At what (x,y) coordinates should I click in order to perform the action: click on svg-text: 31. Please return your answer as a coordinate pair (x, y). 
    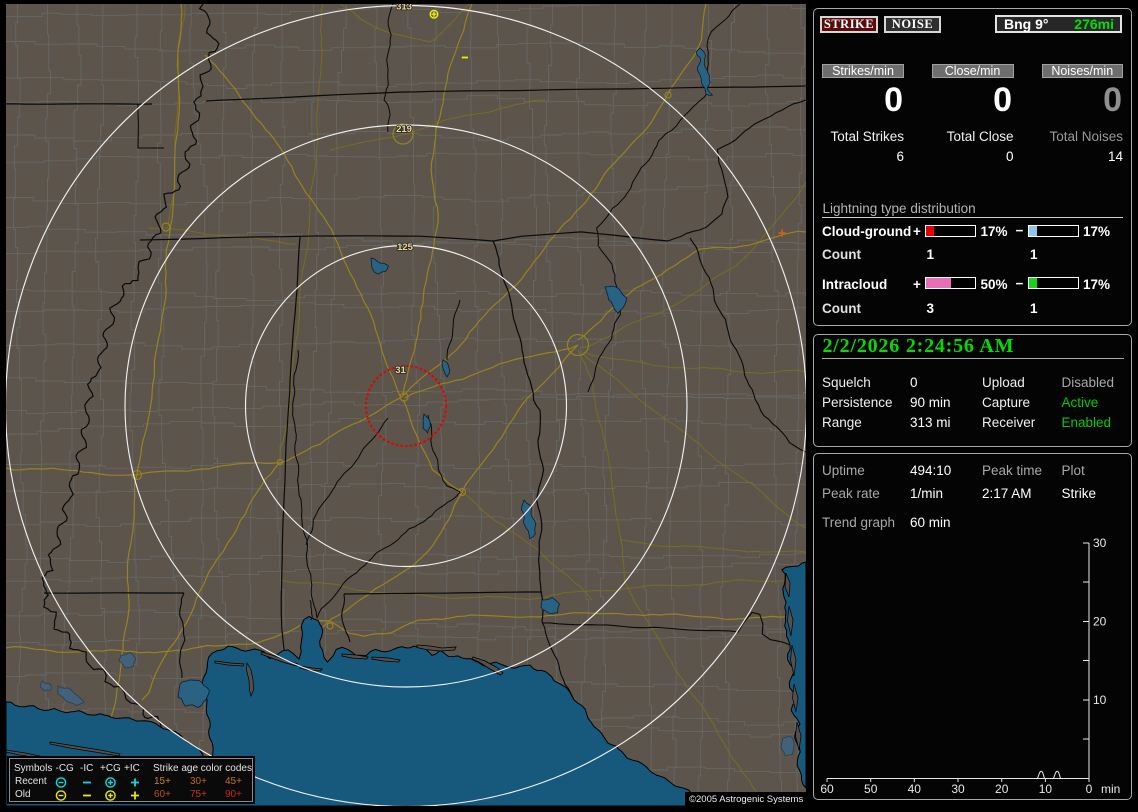
    Looking at the image, I should click on (400, 370).